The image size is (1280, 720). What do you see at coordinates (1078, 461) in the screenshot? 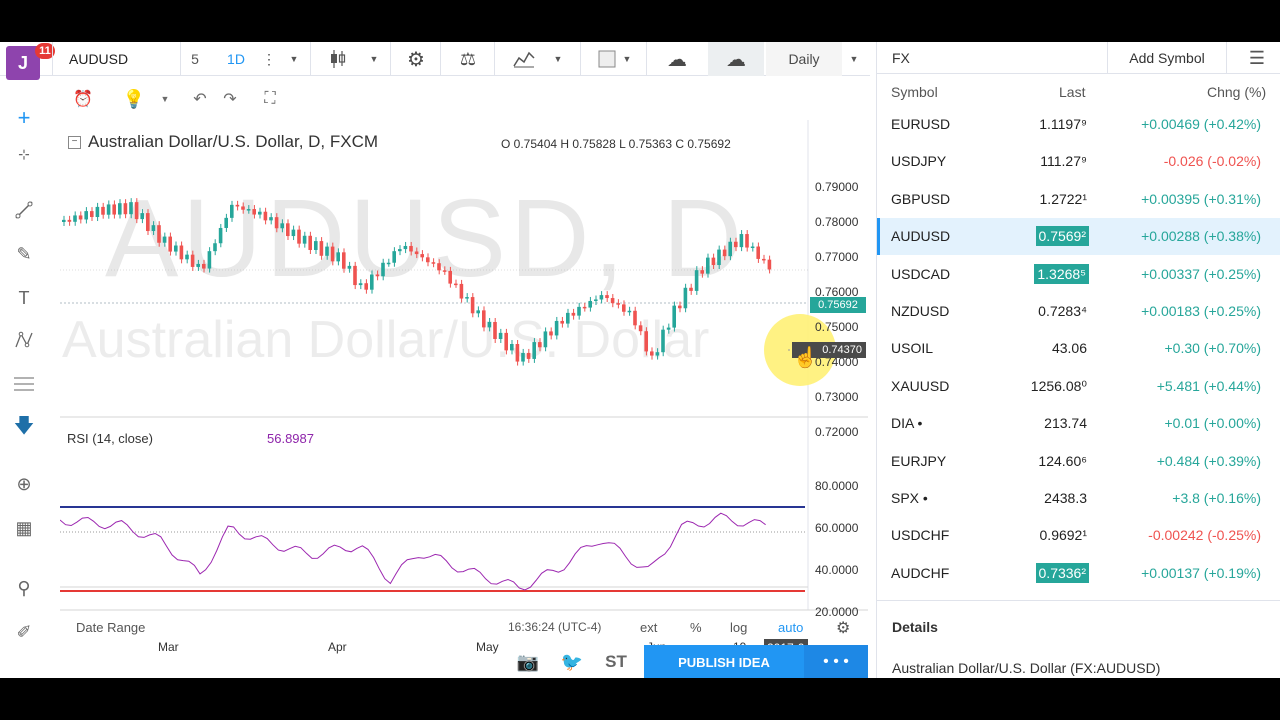
I see `watchlist-row: EURJPY 124.60⁶ +0.484 (+0.39%)` at bounding box center [1078, 461].